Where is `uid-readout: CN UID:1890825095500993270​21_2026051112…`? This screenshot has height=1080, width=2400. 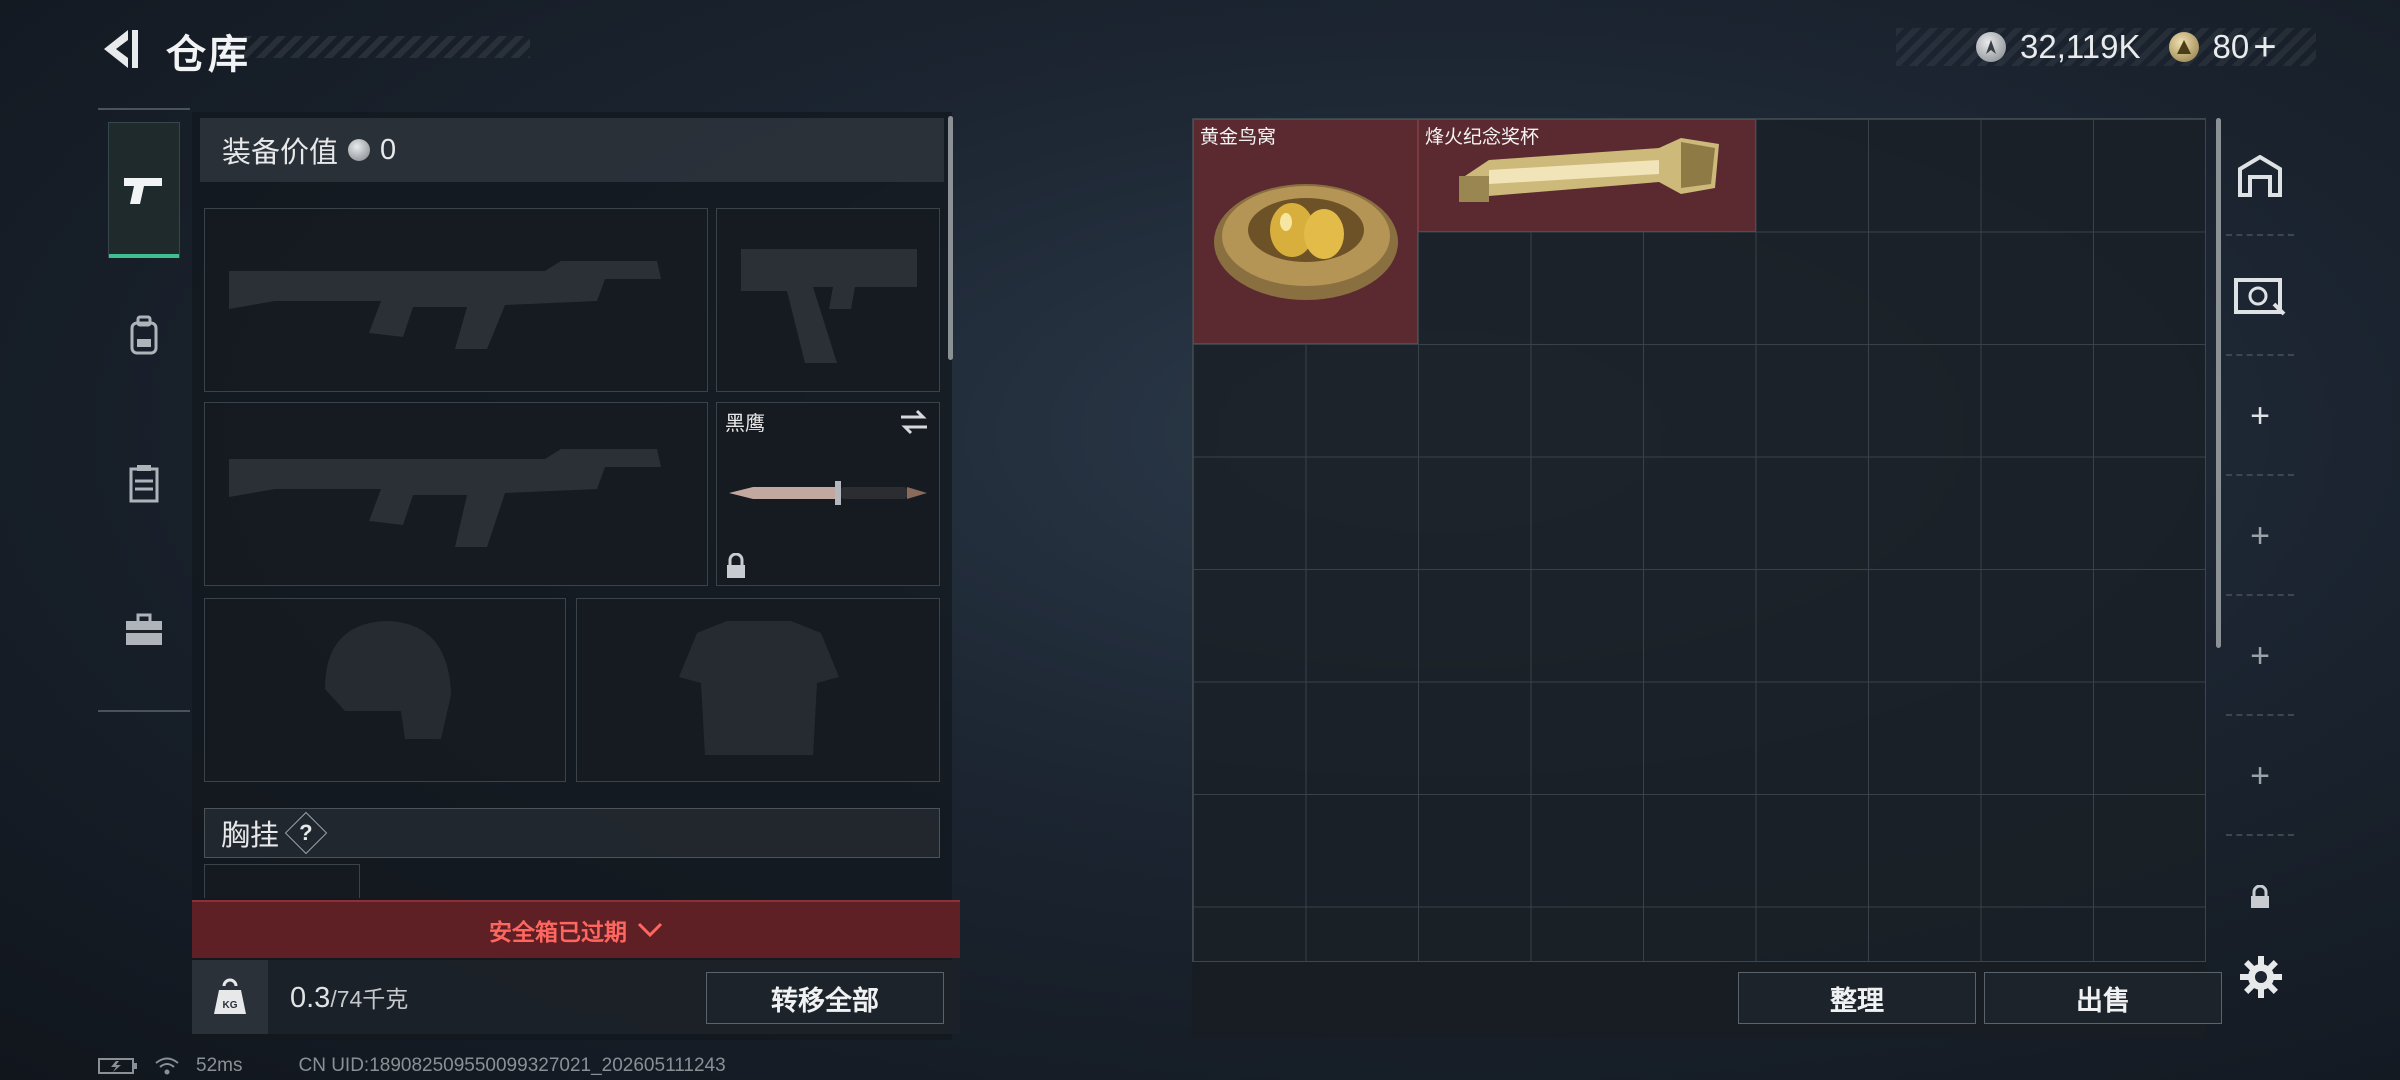 uid-readout: CN UID:1890825095500993270​21_2026051112… is located at coordinates (512, 1065).